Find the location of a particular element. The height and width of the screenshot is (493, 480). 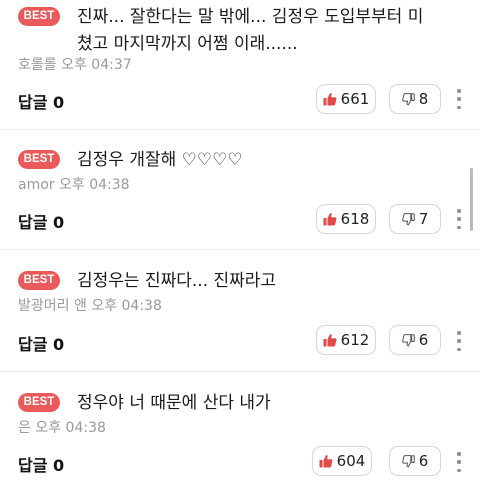

upvote-count: 604 is located at coordinates (351, 461).